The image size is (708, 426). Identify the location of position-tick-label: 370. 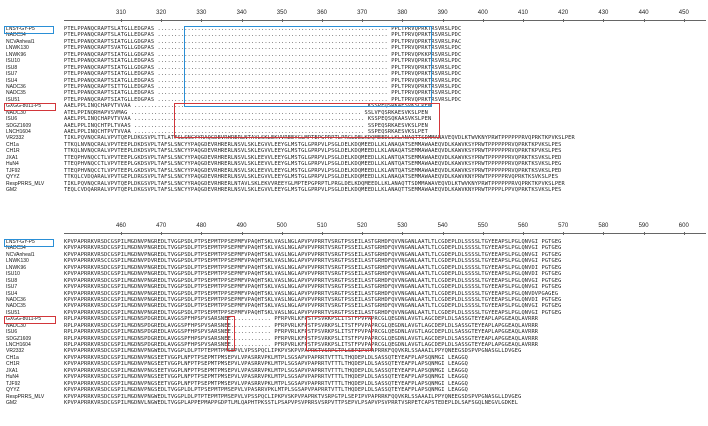
(362, 13).